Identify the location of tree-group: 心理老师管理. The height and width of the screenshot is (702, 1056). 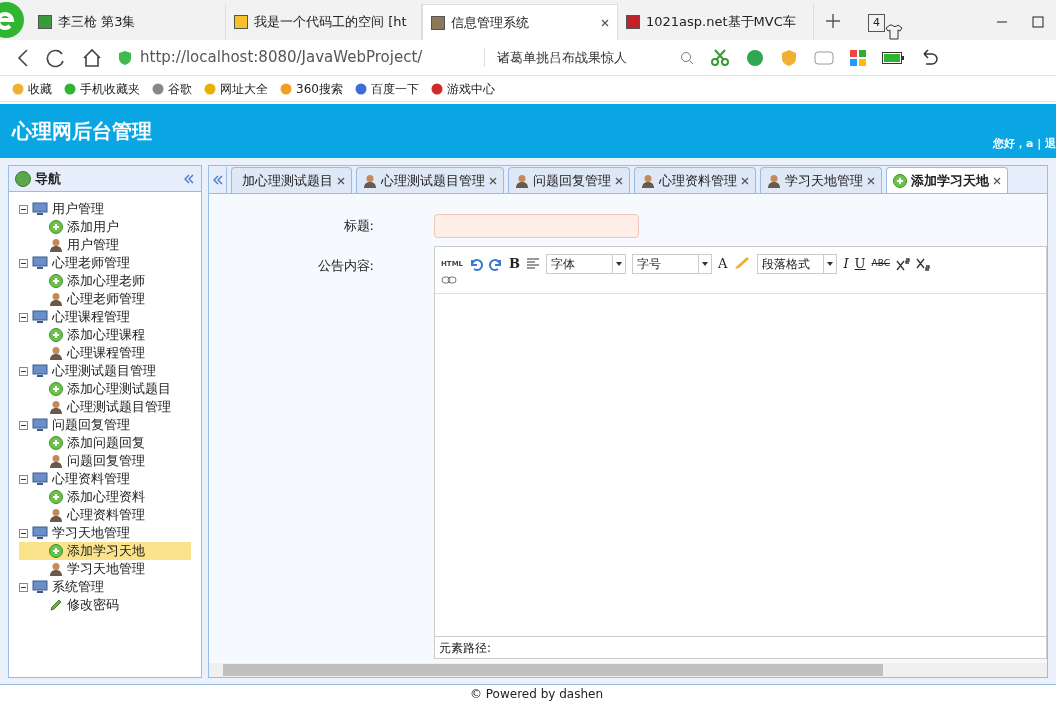
(105, 263).